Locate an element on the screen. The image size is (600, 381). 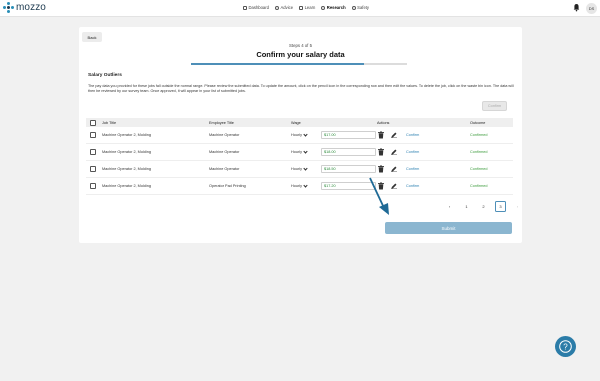
bell-icon is located at coordinates (576, 7).